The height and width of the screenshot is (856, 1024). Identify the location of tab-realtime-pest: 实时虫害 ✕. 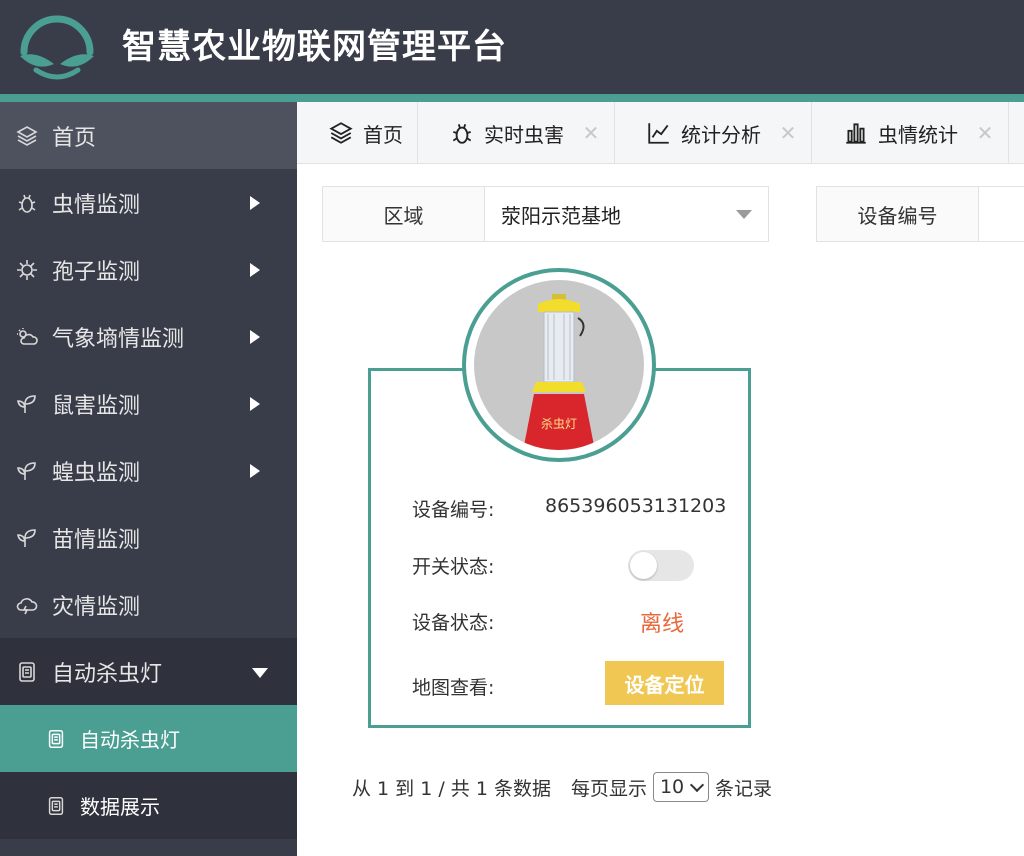
(516, 133).